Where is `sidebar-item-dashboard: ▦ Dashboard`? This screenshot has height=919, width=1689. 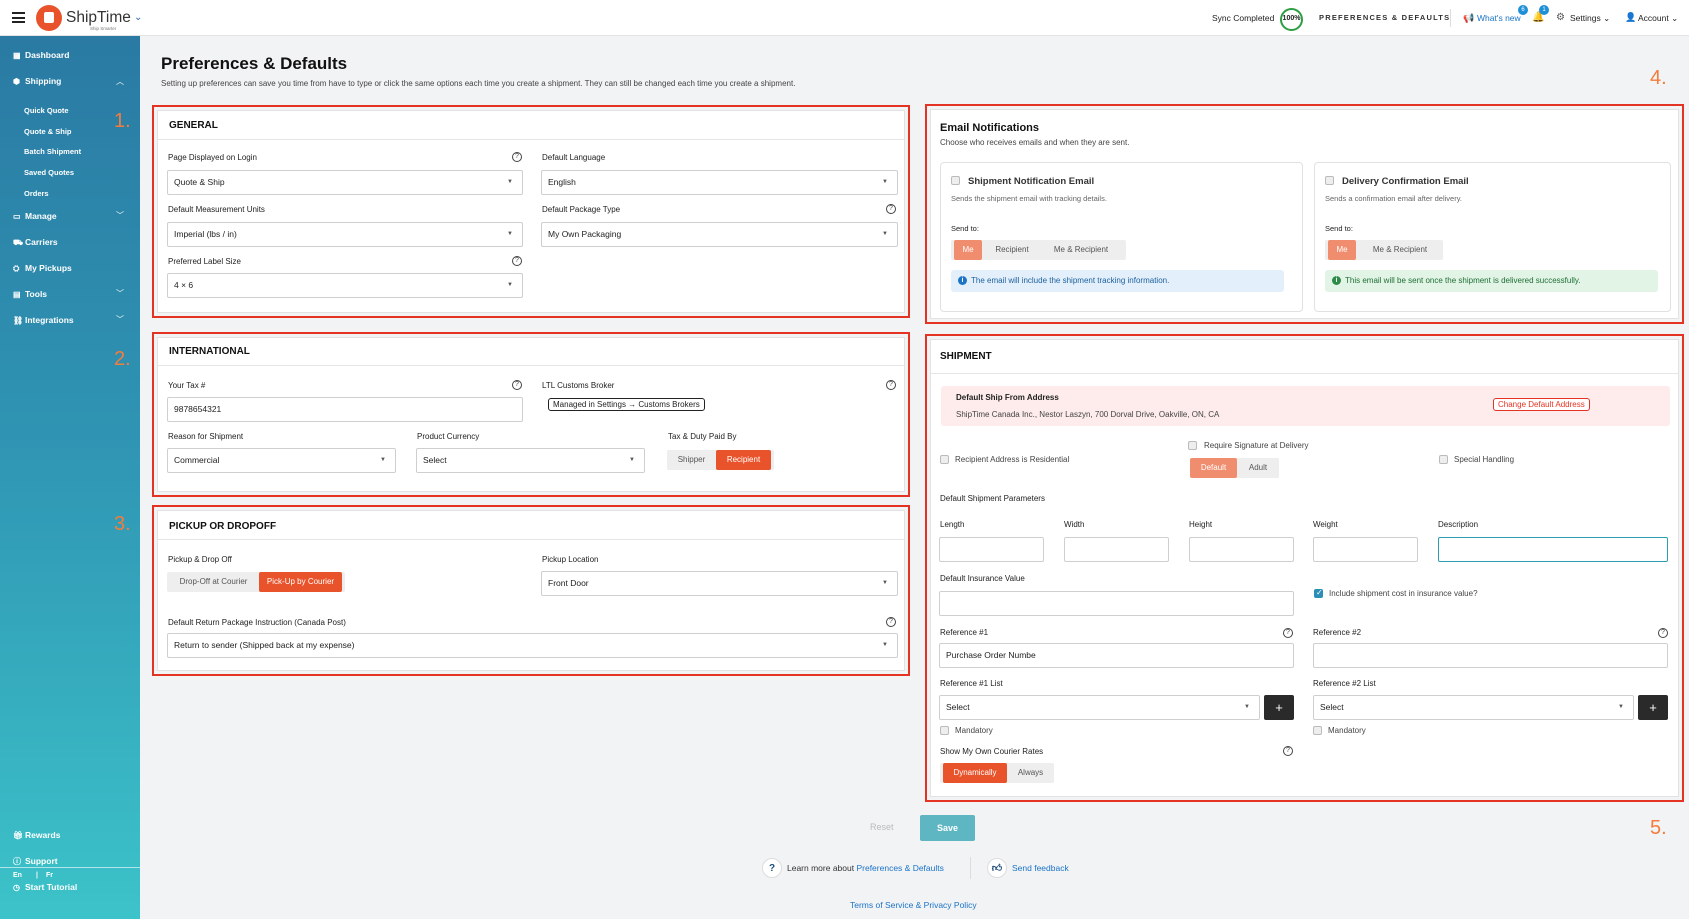 sidebar-item-dashboard: ▦ Dashboard is located at coordinates (41, 55).